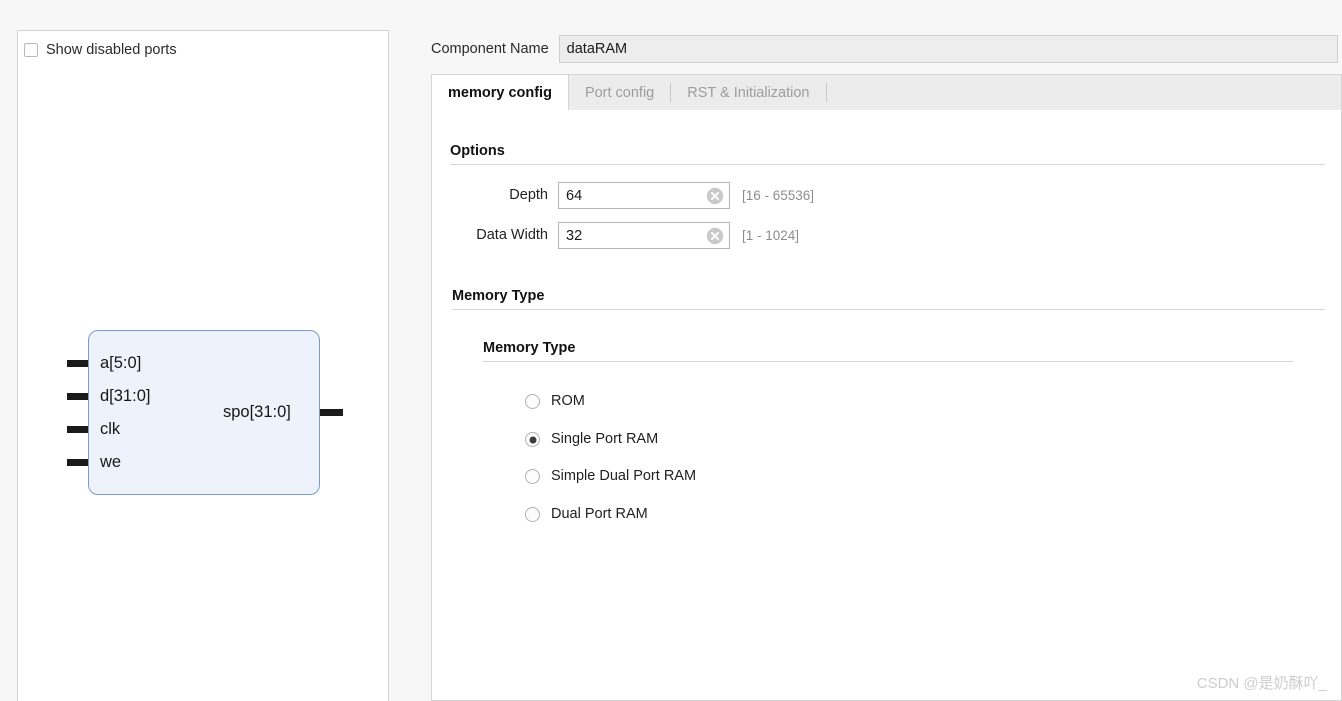 This screenshot has width=1342, height=701. What do you see at coordinates (887, 164) in the screenshot?
I see `options-section-rule` at bounding box center [887, 164].